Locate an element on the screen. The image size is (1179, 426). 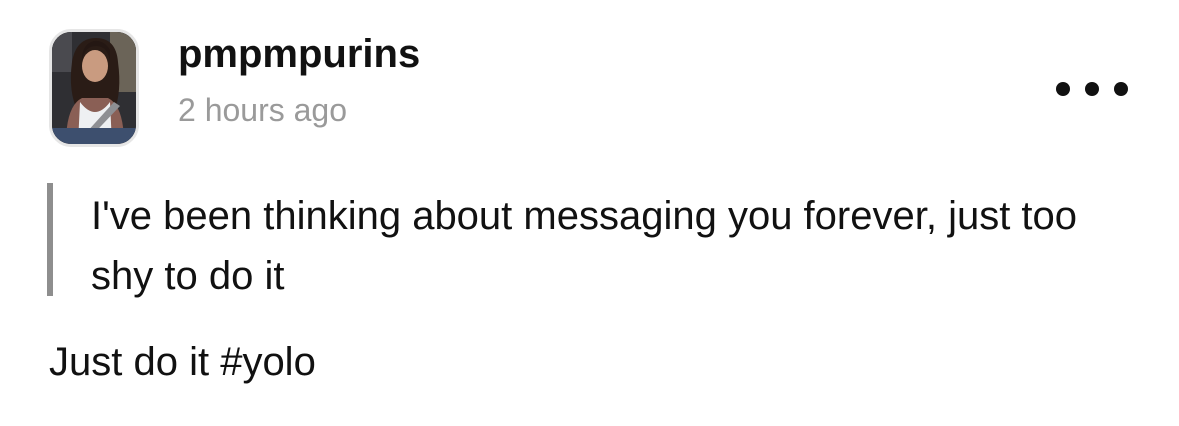
avatar-photo is located at coordinates (94, 88).